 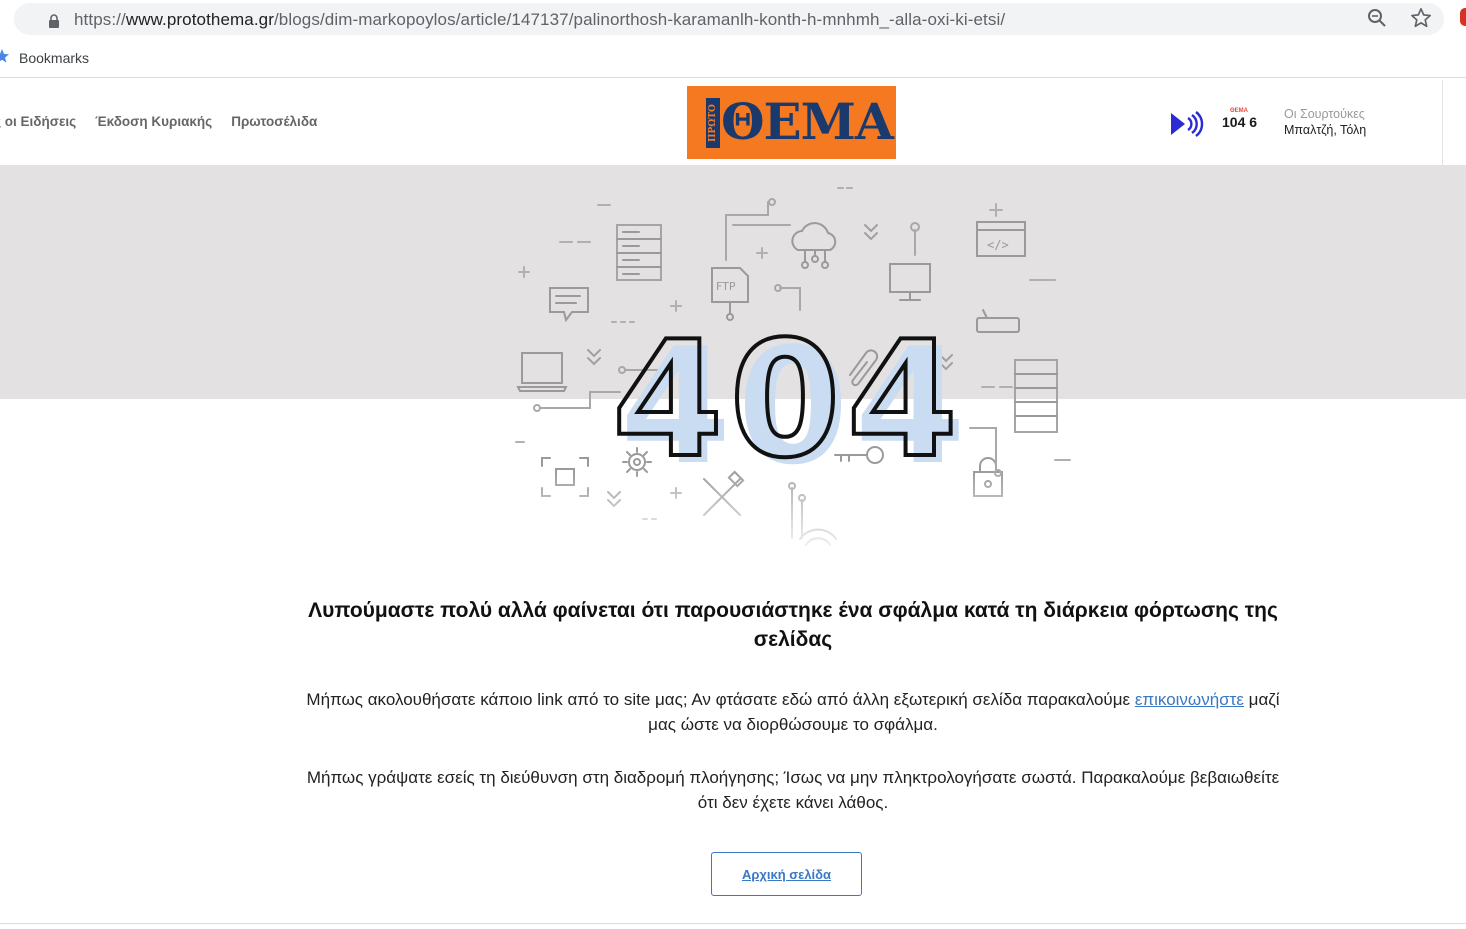 What do you see at coordinates (153, 121) in the screenshot?
I see `nav-item-sunday-edition: Έκδοση Κυριακής` at bounding box center [153, 121].